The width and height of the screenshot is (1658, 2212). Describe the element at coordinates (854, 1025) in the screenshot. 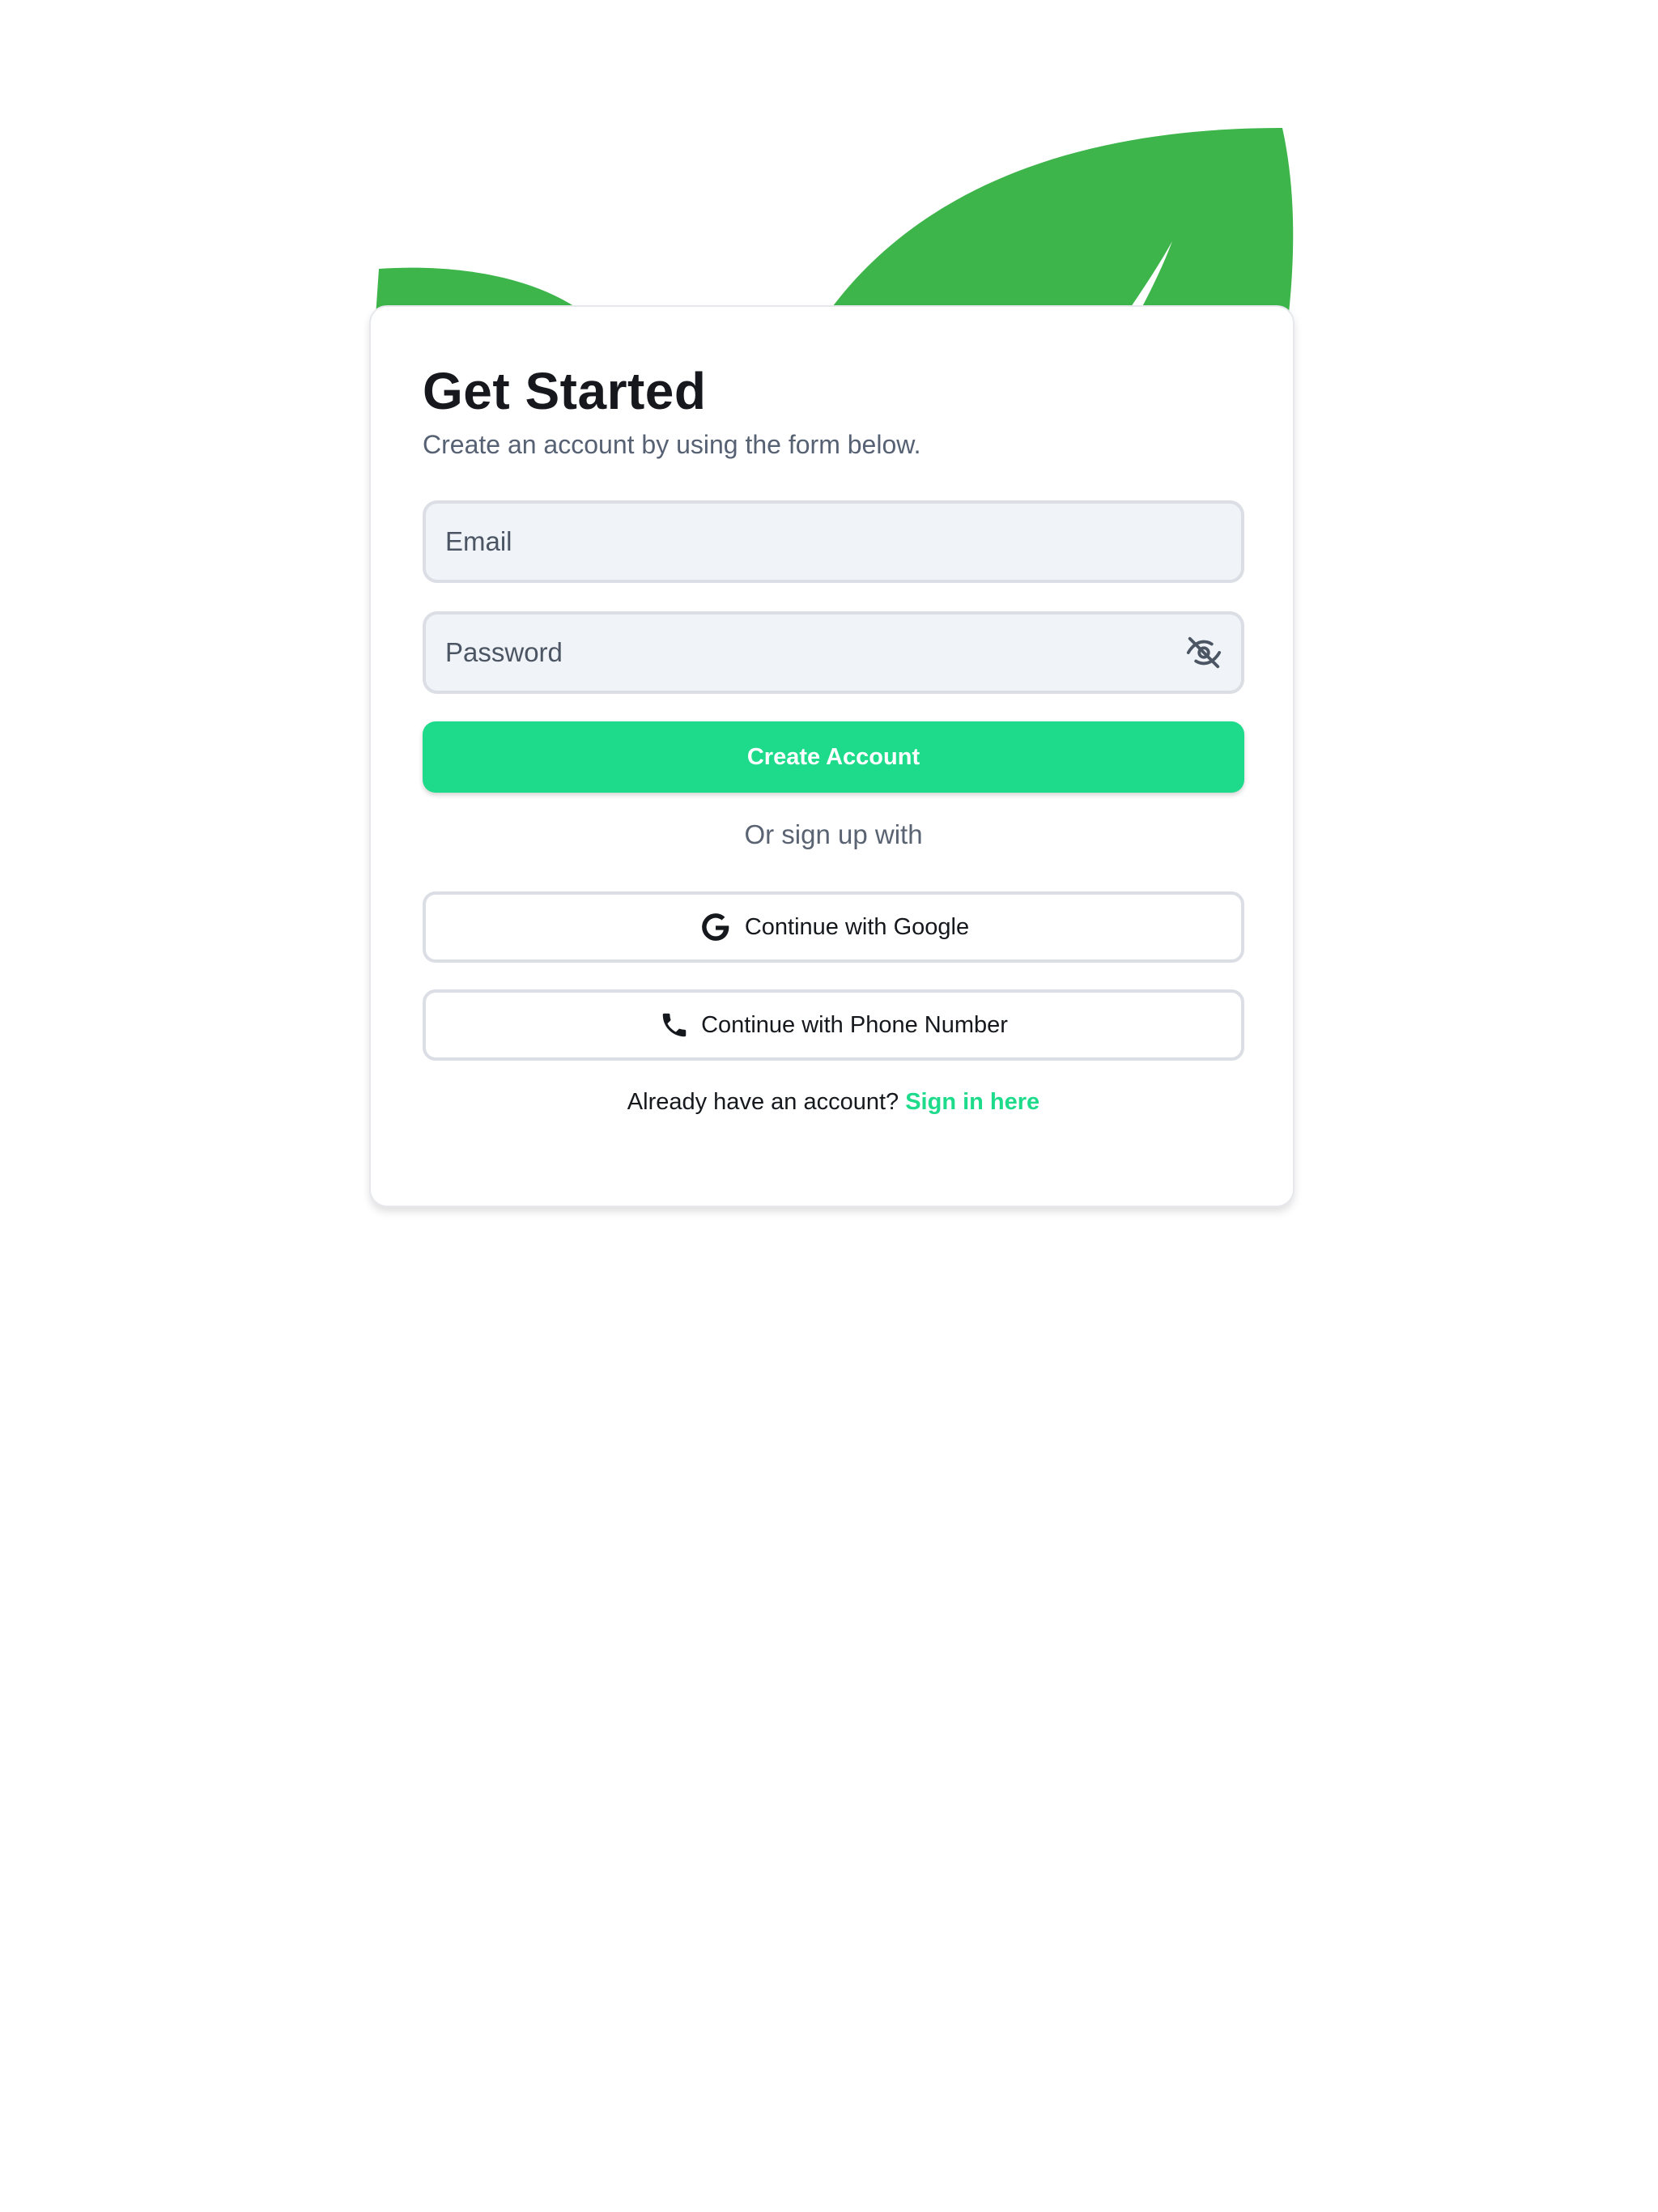

I see `phone-button-label: Continue with Phone Number` at that location.